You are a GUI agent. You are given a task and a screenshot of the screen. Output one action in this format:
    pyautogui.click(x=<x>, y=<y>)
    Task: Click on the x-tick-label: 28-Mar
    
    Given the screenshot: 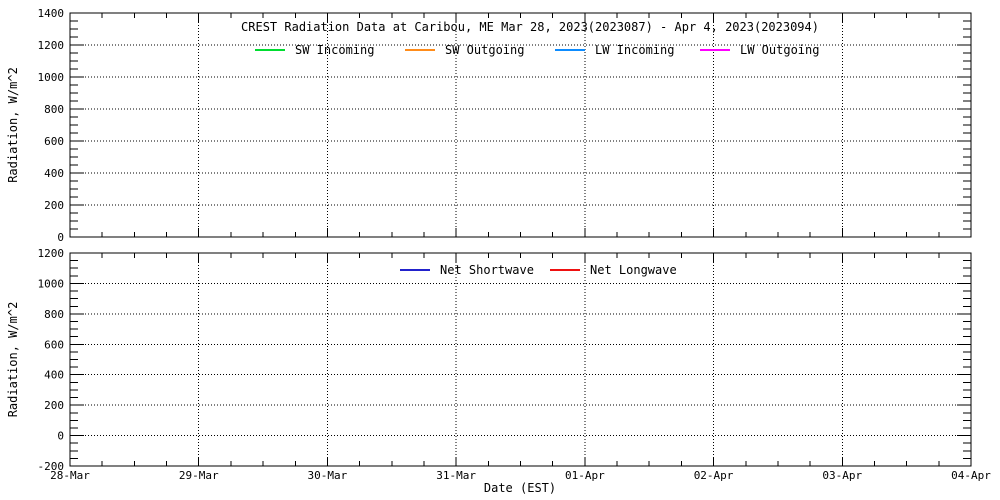 What is the action you would take?
    pyautogui.click(x=70, y=475)
    